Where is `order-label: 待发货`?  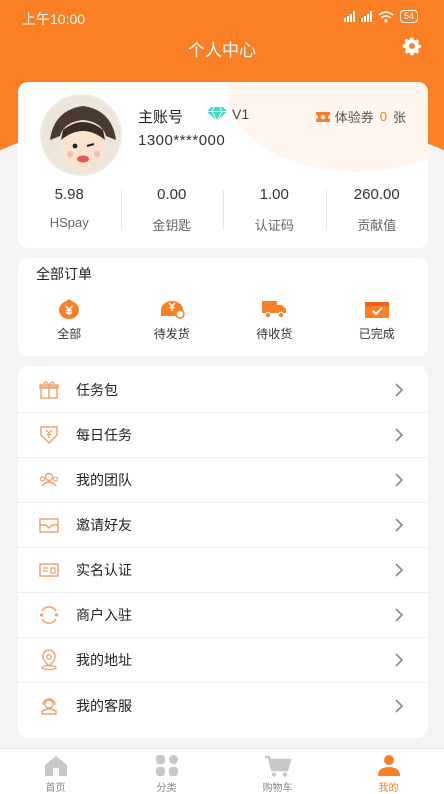 order-label: 待发货 is located at coordinates (171, 334).